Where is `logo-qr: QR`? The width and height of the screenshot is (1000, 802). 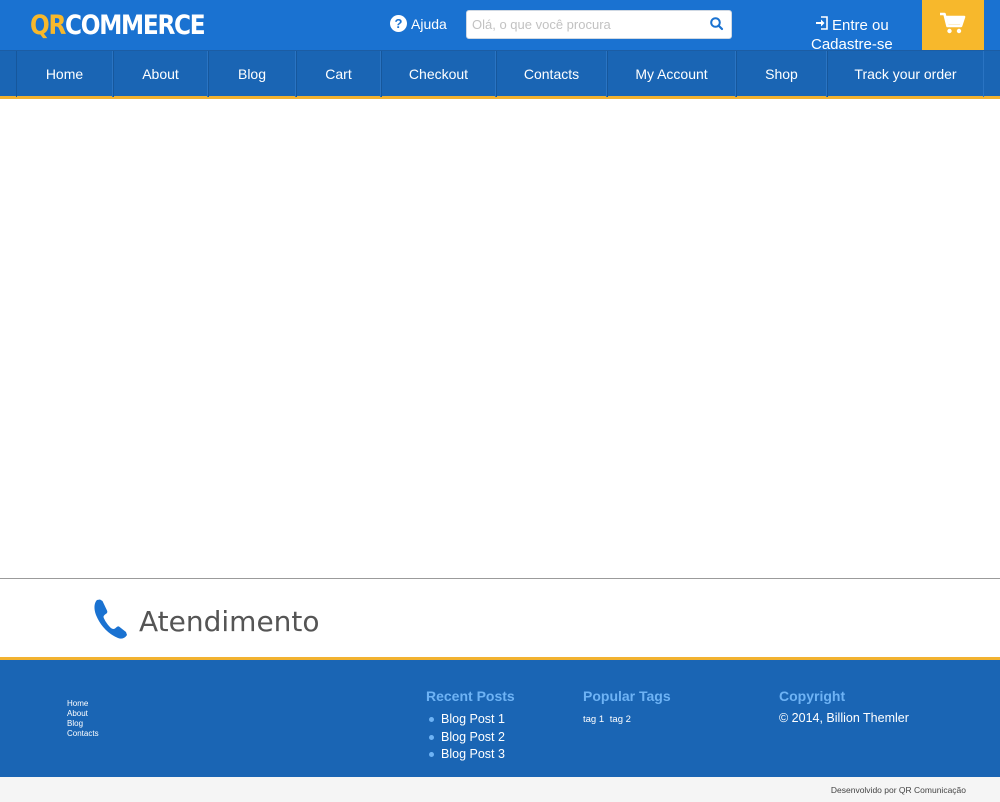 logo-qr: QR is located at coordinates (48, 25).